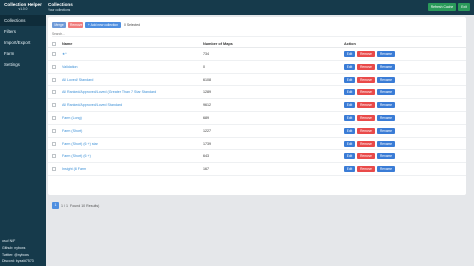  What do you see at coordinates (218, 44) in the screenshot?
I see `column-header-count: Number of Maps` at bounding box center [218, 44].